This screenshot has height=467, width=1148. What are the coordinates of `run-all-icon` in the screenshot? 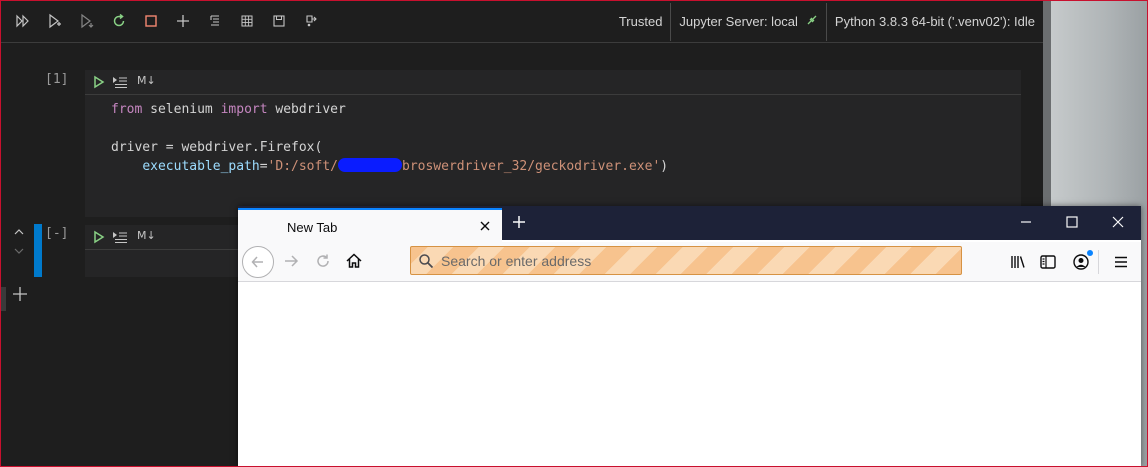 It's located at (23, 21).